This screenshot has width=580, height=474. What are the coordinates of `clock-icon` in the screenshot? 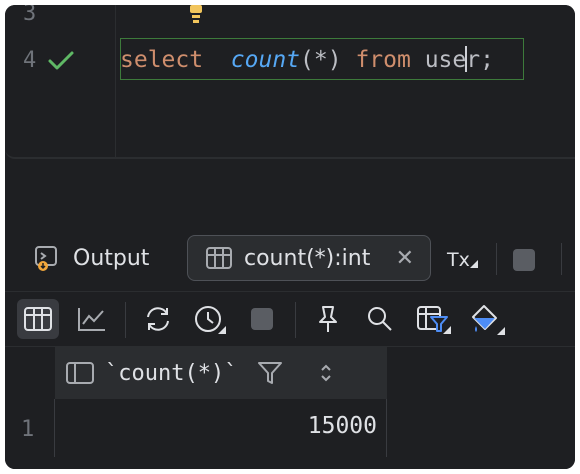 It's located at (210, 320).